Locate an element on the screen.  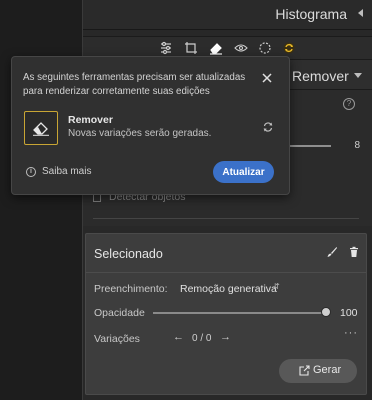
sync-icon is located at coordinates (268, 127).